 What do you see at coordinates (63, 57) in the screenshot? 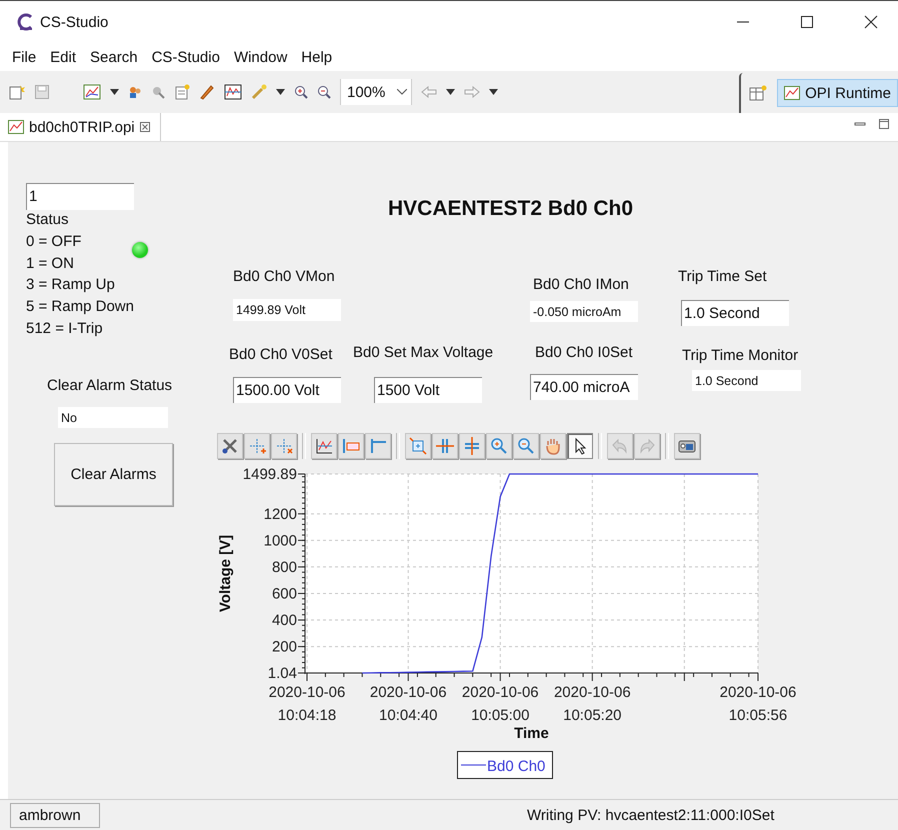
I see `menu-item: Edit` at bounding box center [63, 57].